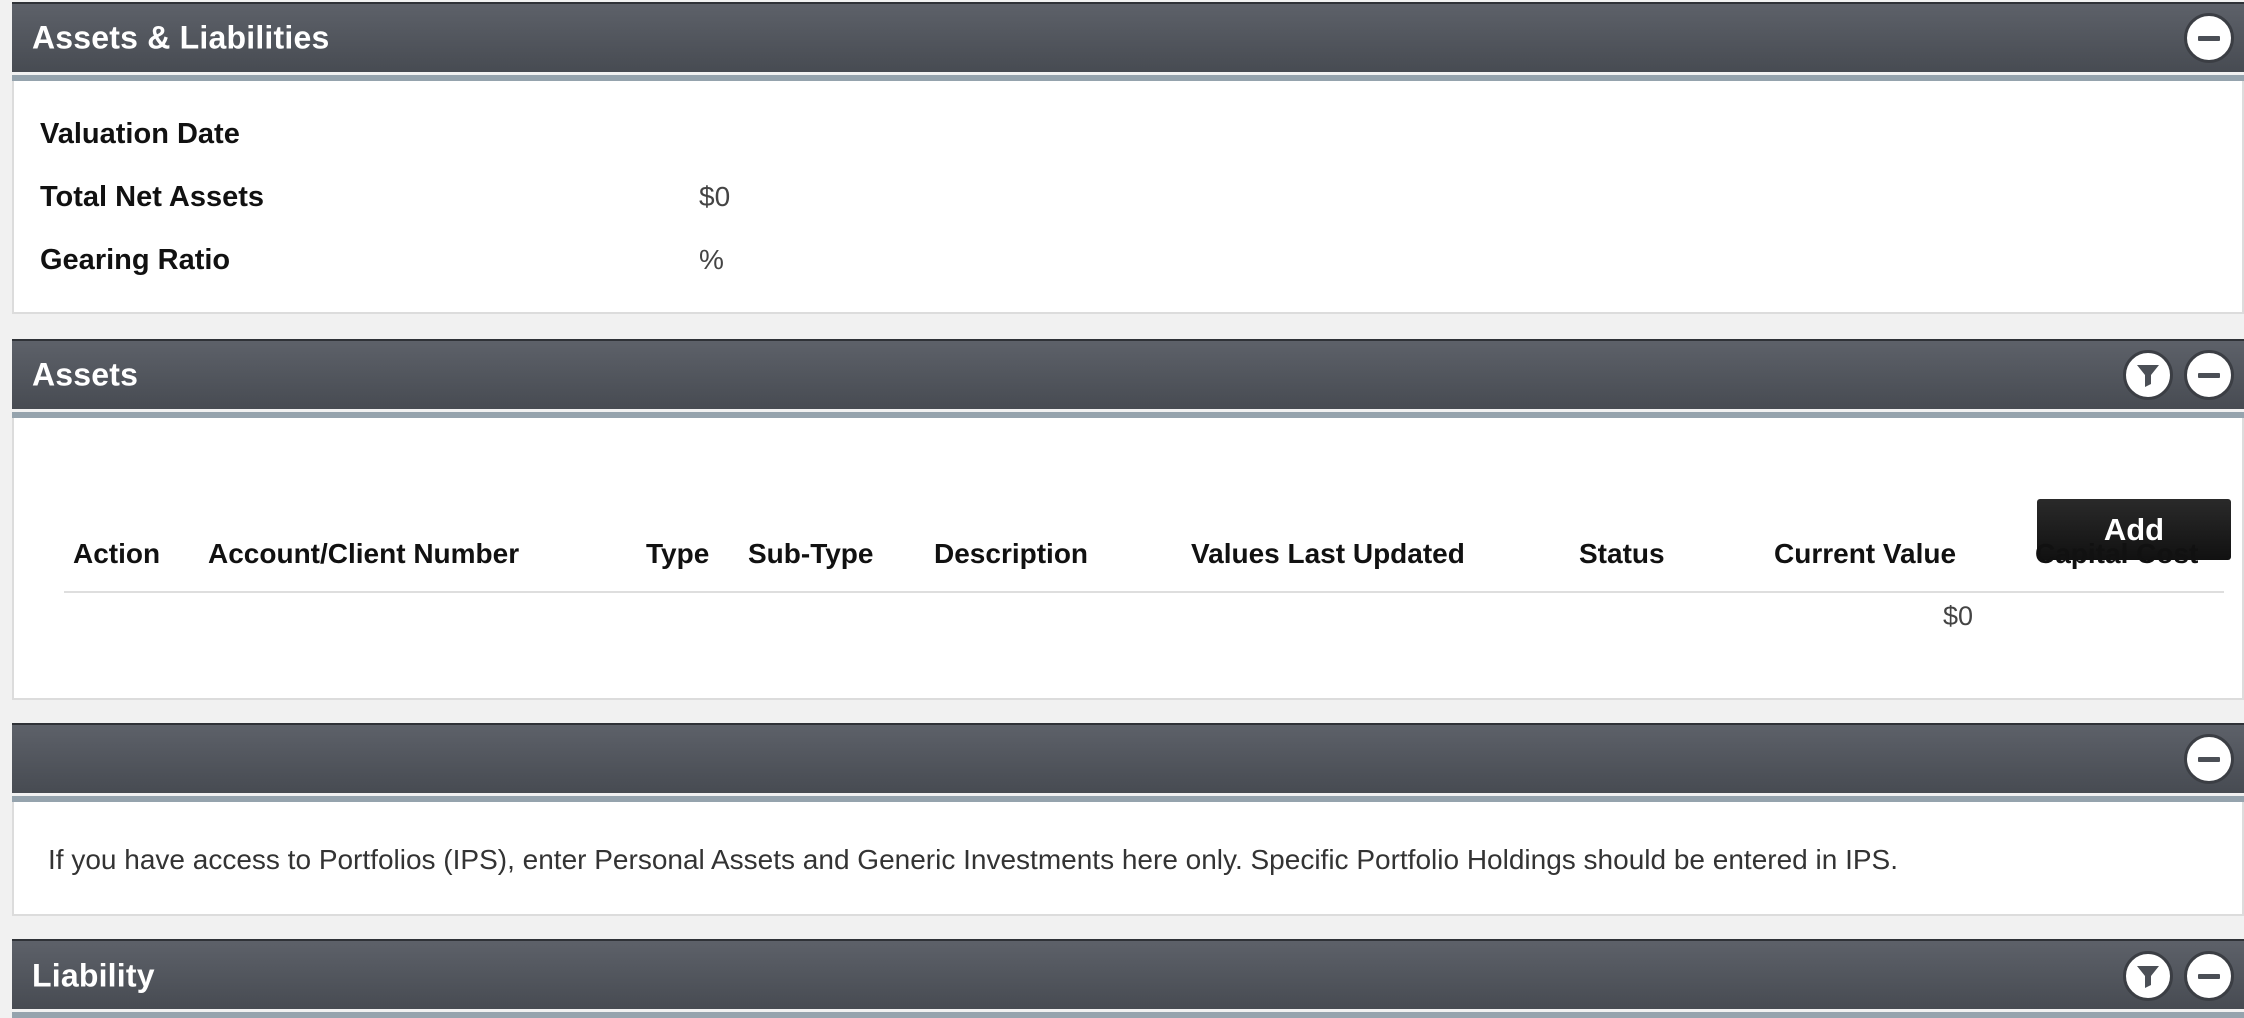 This screenshot has width=2244, height=1018. What do you see at coordinates (93, 975) in the screenshot?
I see `liability-title: Liability` at bounding box center [93, 975].